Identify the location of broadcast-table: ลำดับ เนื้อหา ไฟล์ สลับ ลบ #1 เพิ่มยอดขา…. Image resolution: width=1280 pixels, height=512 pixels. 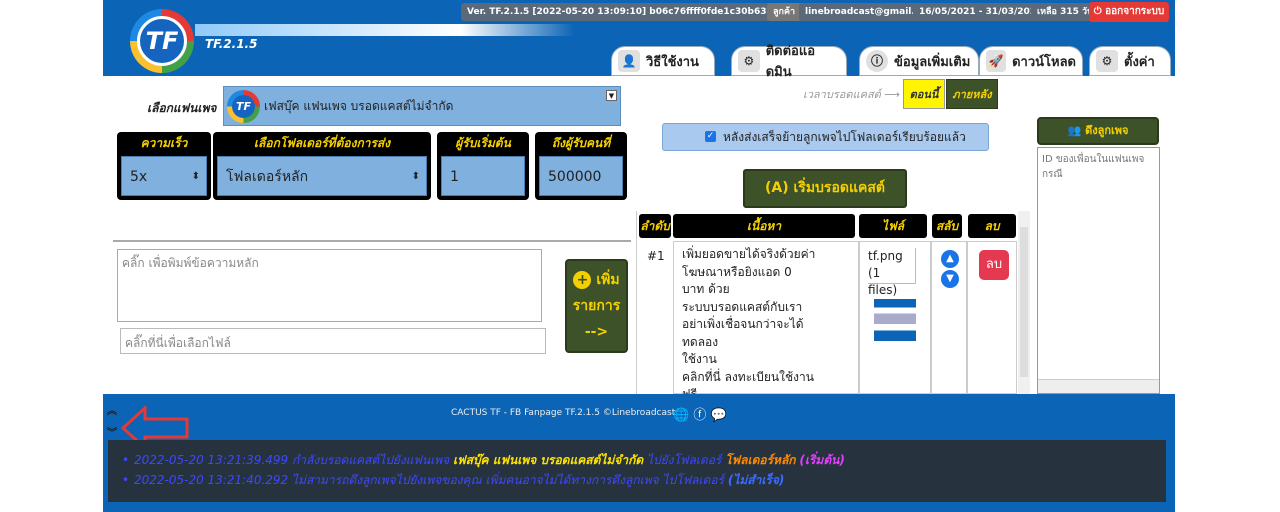
(826, 306).